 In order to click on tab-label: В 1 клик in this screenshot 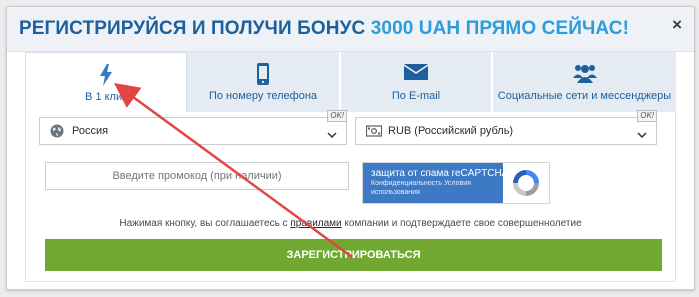, I will do `click(106, 97)`.